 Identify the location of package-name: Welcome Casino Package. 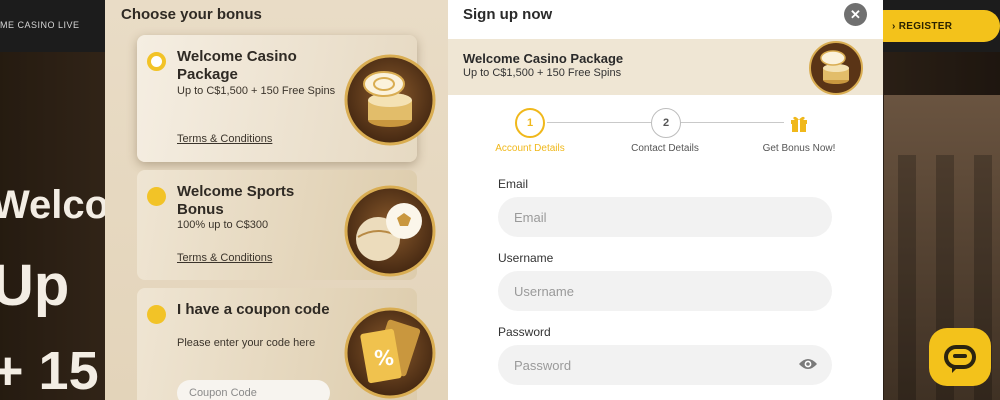
(543, 58).